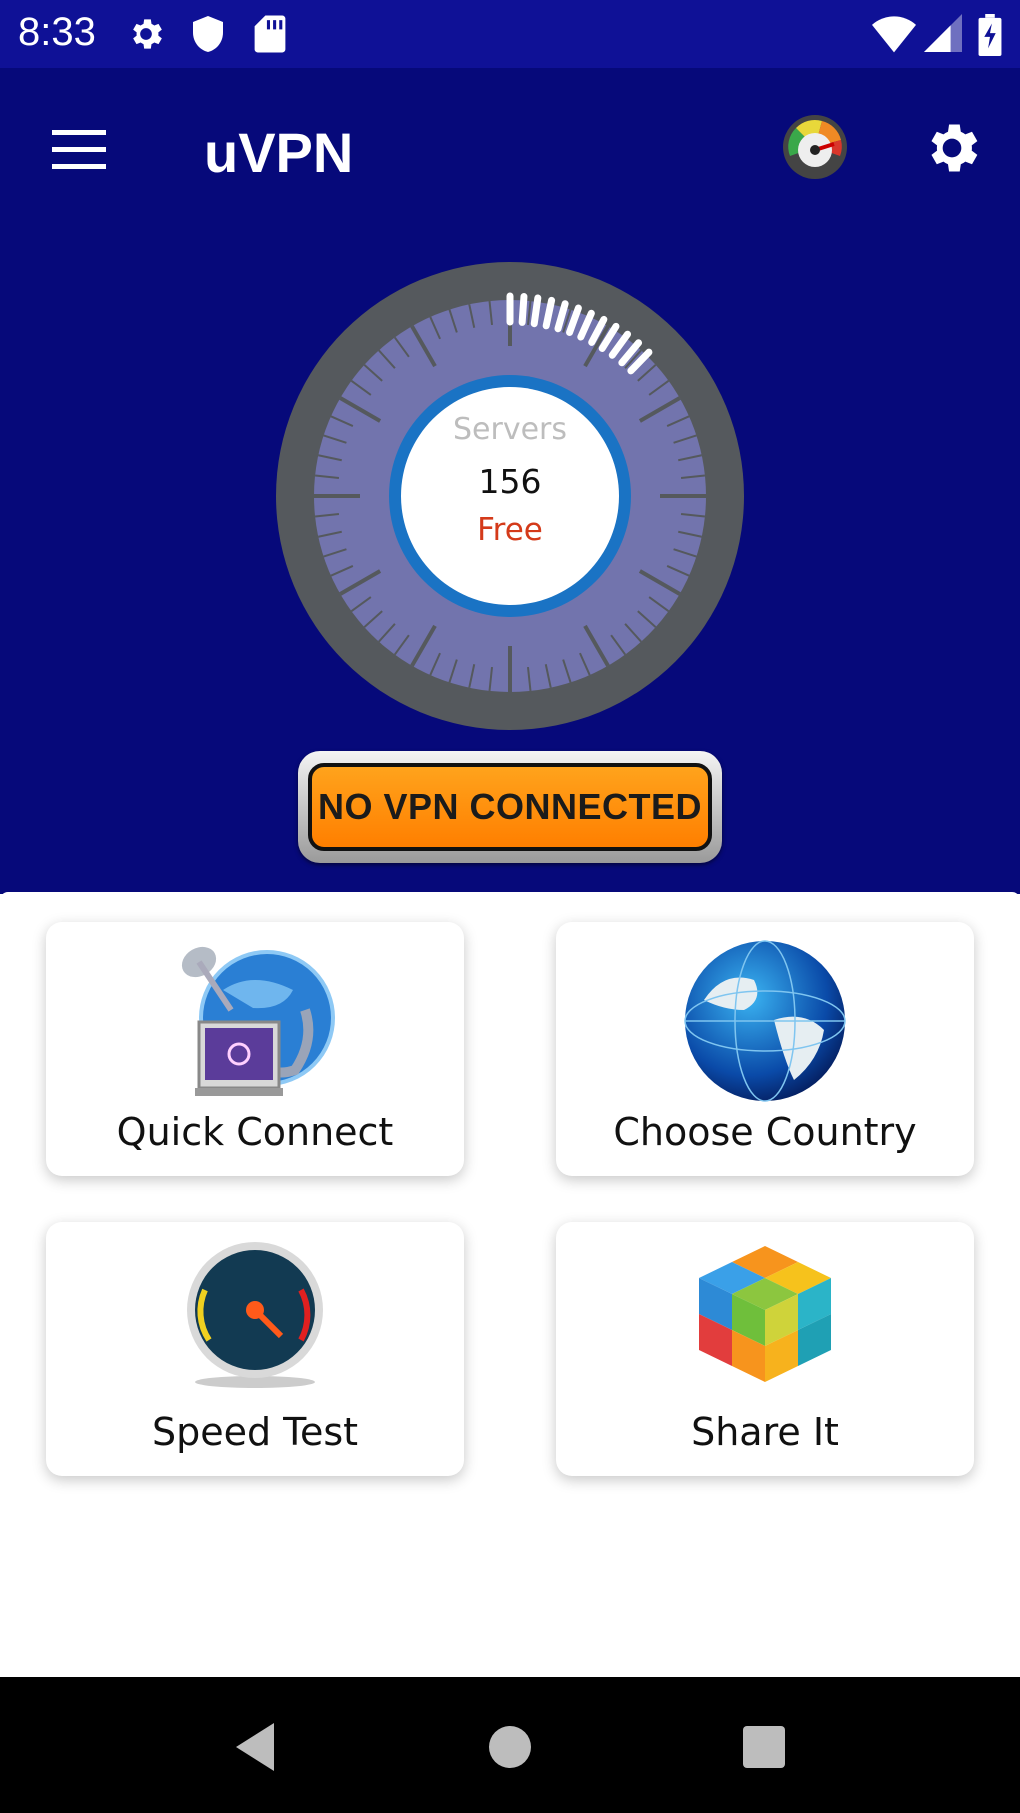 Image resolution: width=1020 pixels, height=1813 pixels. What do you see at coordinates (79, 150) in the screenshot?
I see `hamburger-menu-icon` at bounding box center [79, 150].